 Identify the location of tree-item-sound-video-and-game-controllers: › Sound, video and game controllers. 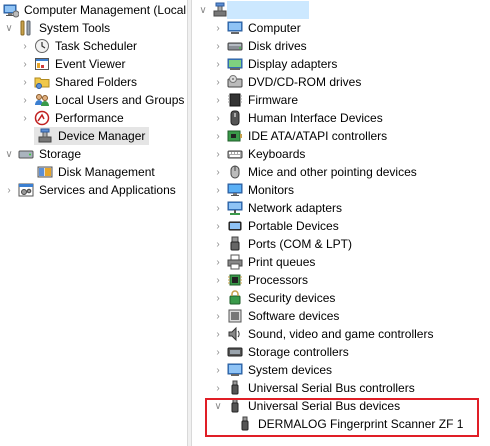
(323, 334).